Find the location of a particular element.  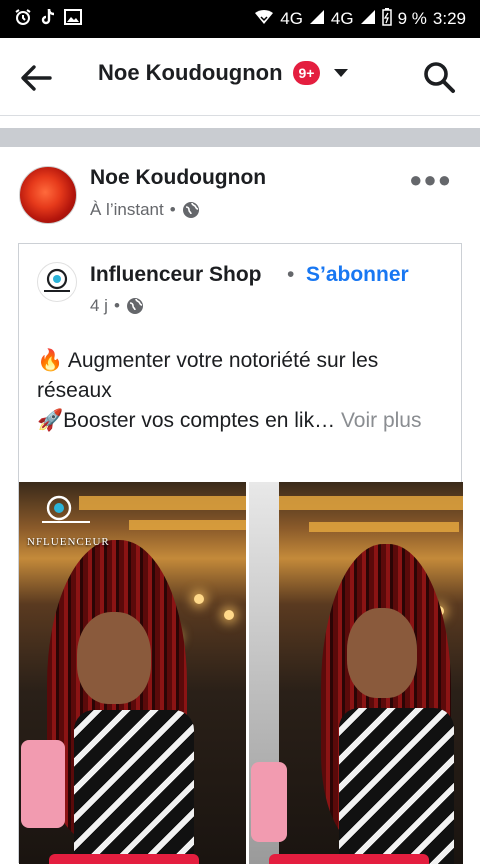

shared-page-name: Influenceur Shop is located at coordinates (176, 275).